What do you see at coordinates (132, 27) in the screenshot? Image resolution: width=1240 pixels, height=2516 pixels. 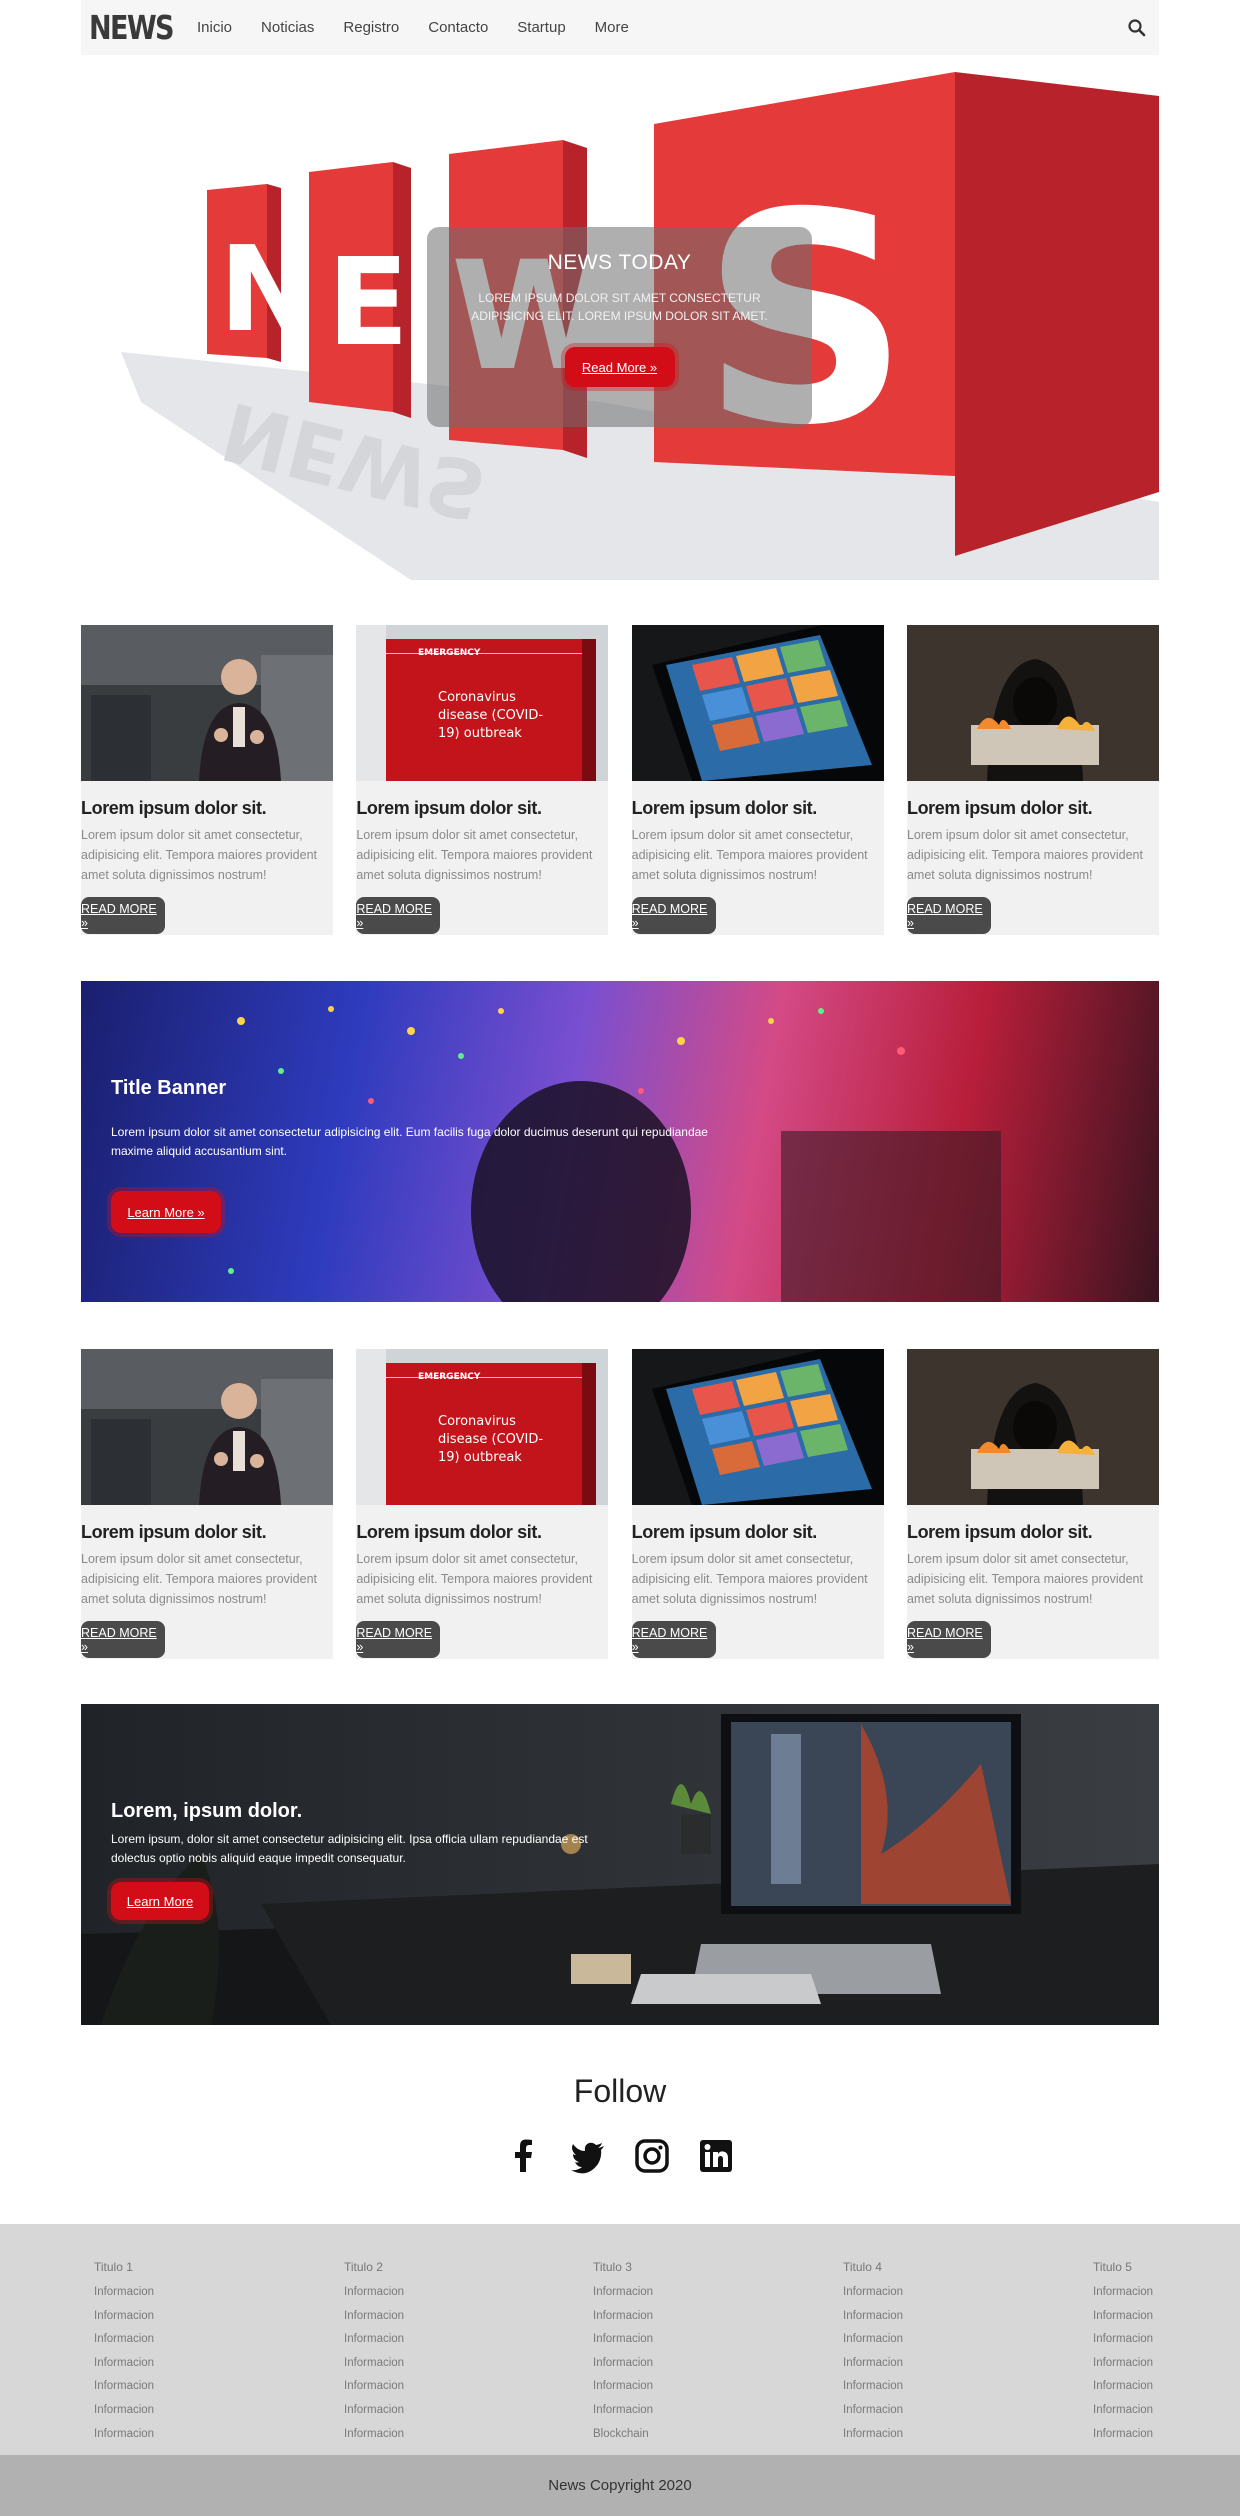 I see `brand-logo: NEWS` at bounding box center [132, 27].